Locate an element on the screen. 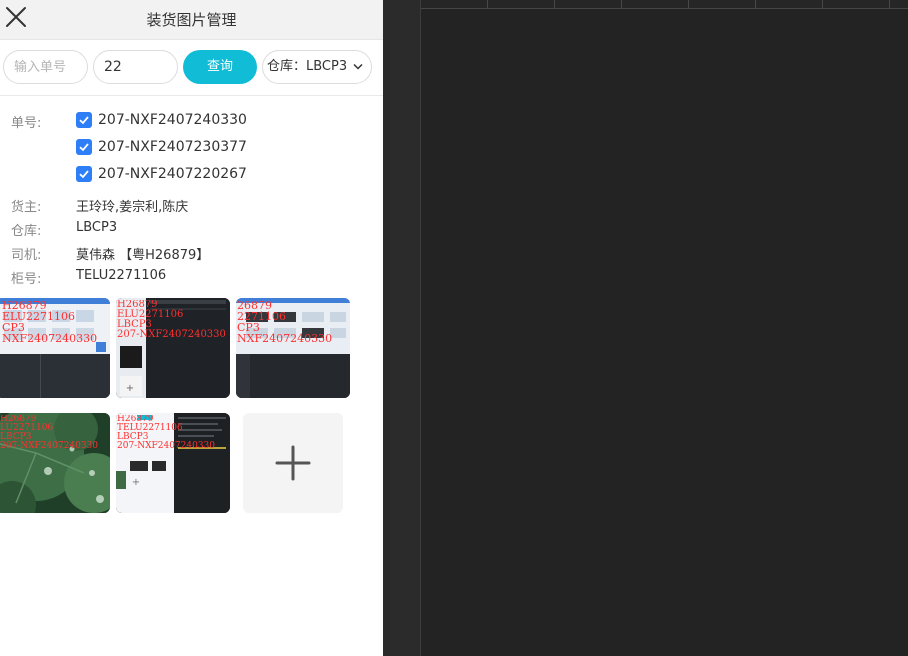 The height and width of the screenshot is (656, 908). warehouse-select: 仓库：LBCP3 is located at coordinates (317, 67).